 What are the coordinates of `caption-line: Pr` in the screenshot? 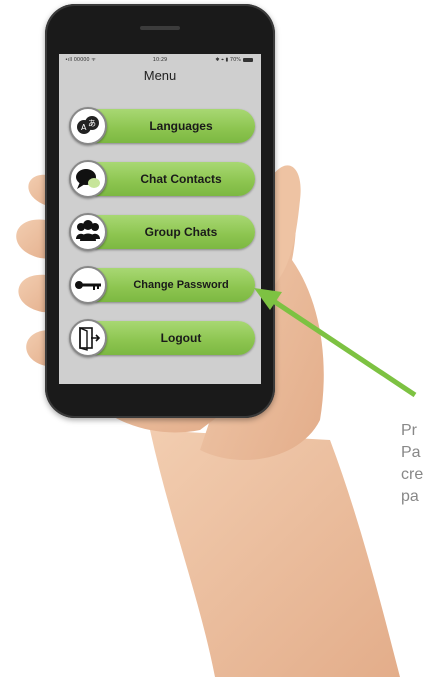 It's located at (409, 430).